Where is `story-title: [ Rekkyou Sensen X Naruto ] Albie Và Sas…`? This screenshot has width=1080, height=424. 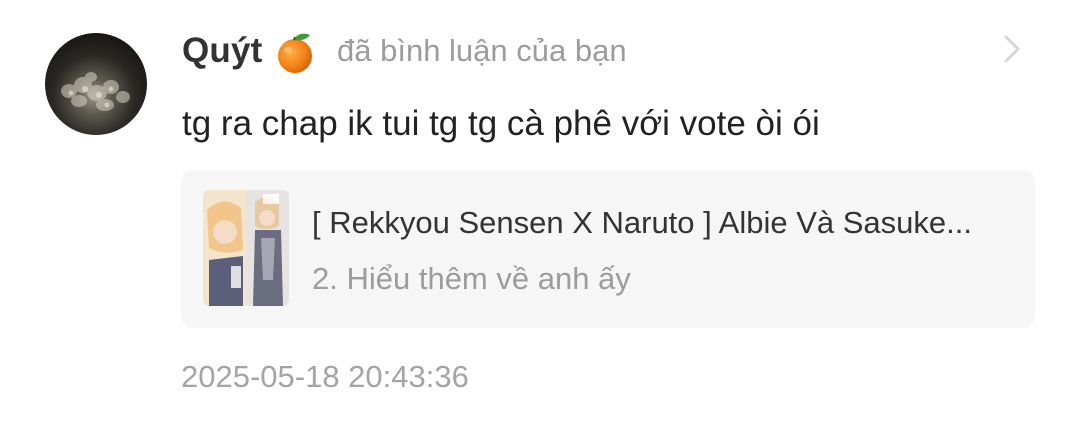
story-title: [ Rekkyou Sensen X Naruto ] Albie Và Sas… is located at coordinates (642, 222).